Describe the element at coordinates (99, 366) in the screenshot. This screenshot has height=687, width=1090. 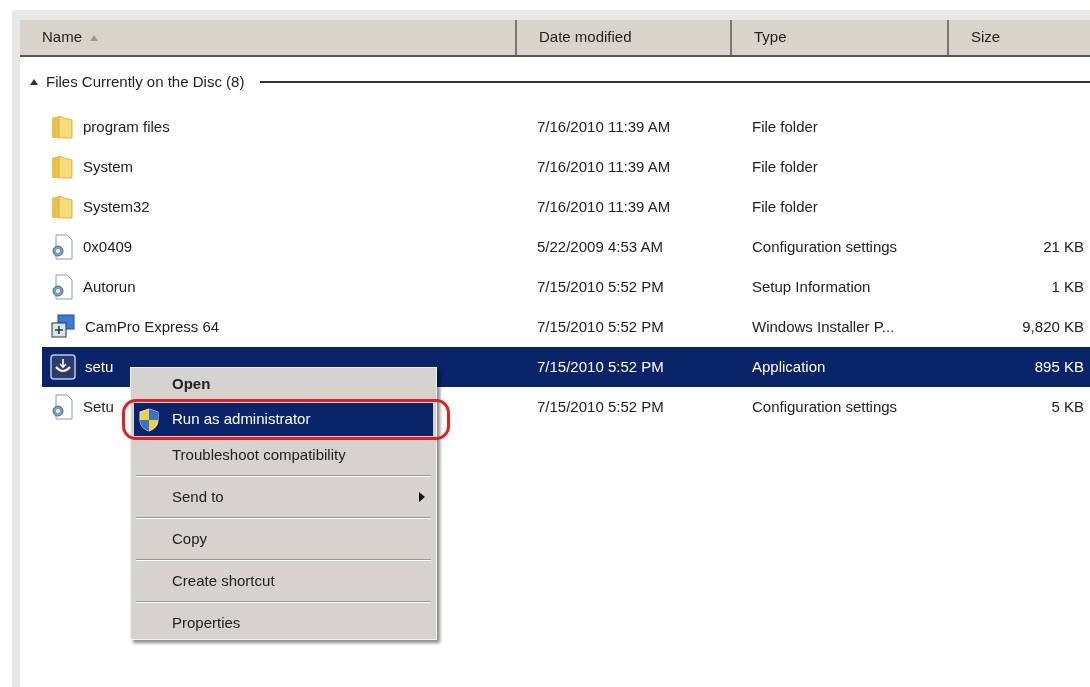
I see `file-name: setu` at that location.